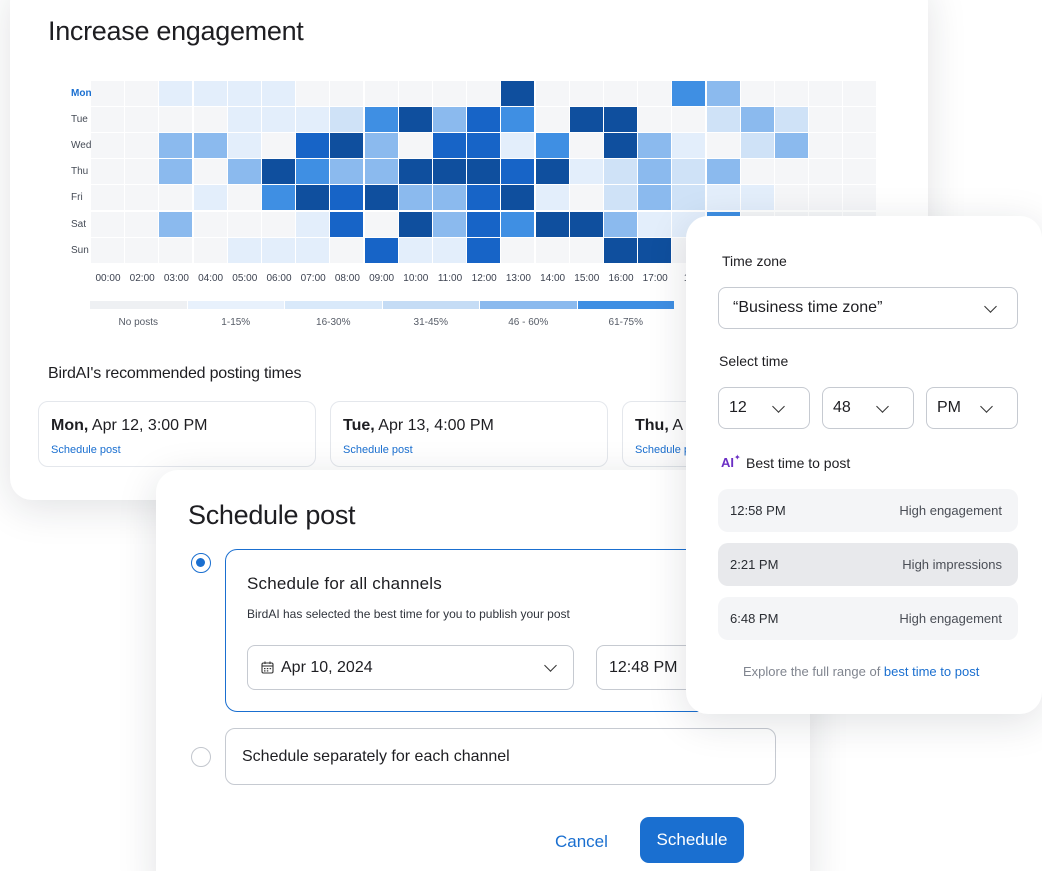 The image size is (1042, 871). What do you see at coordinates (754, 361) in the screenshot?
I see `select-time-label: Select time` at bounding box center [754, 361].